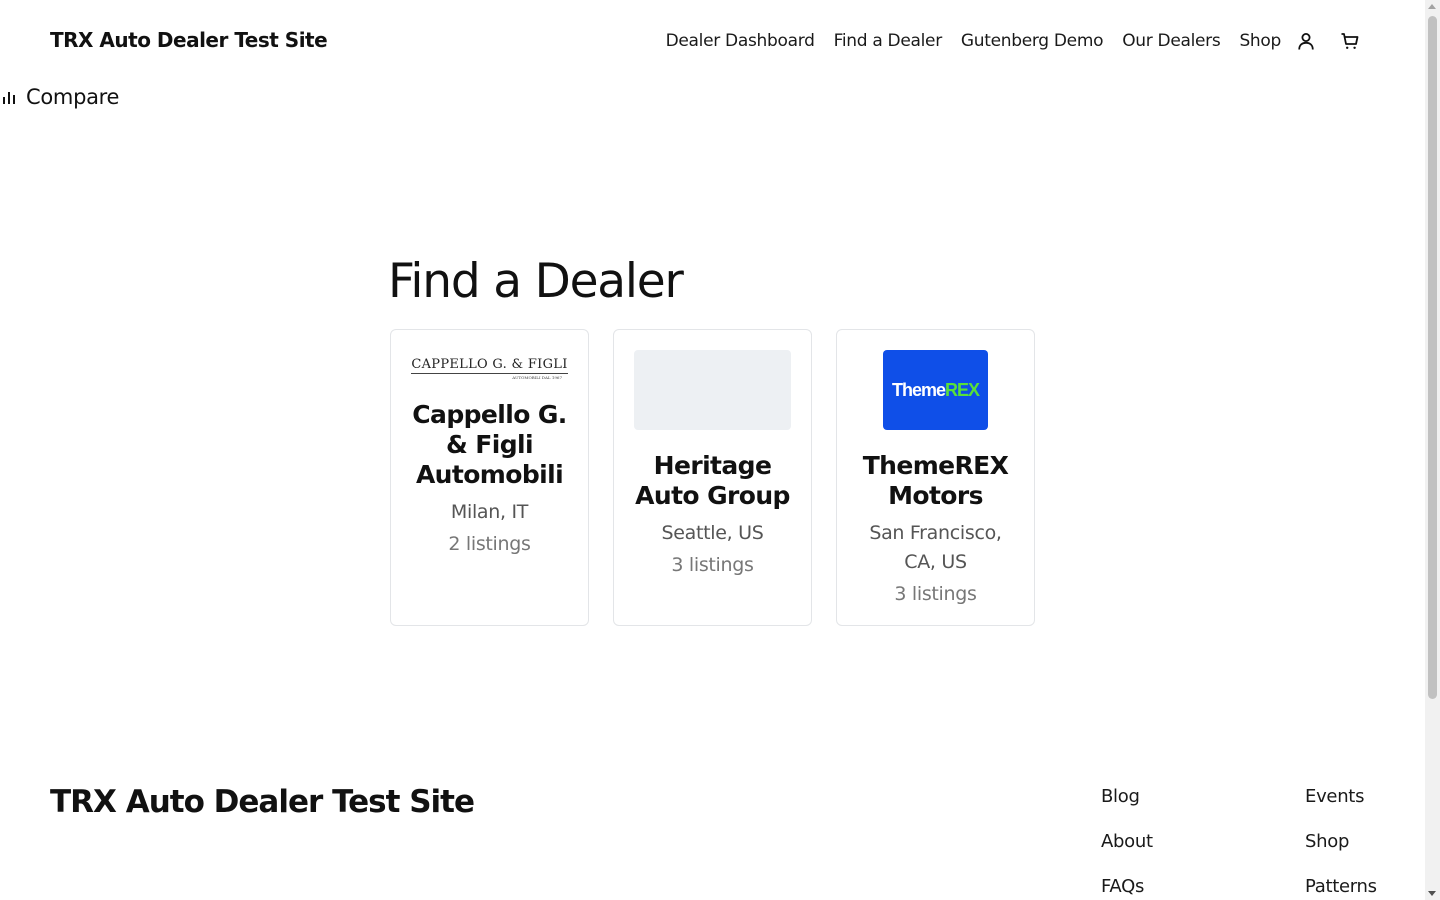 The height and width of the screenshot is (900, 1440). Describe the element at coordinates (918, 389) in the screenshot. I see `logo-text-a: Theme` at that location.